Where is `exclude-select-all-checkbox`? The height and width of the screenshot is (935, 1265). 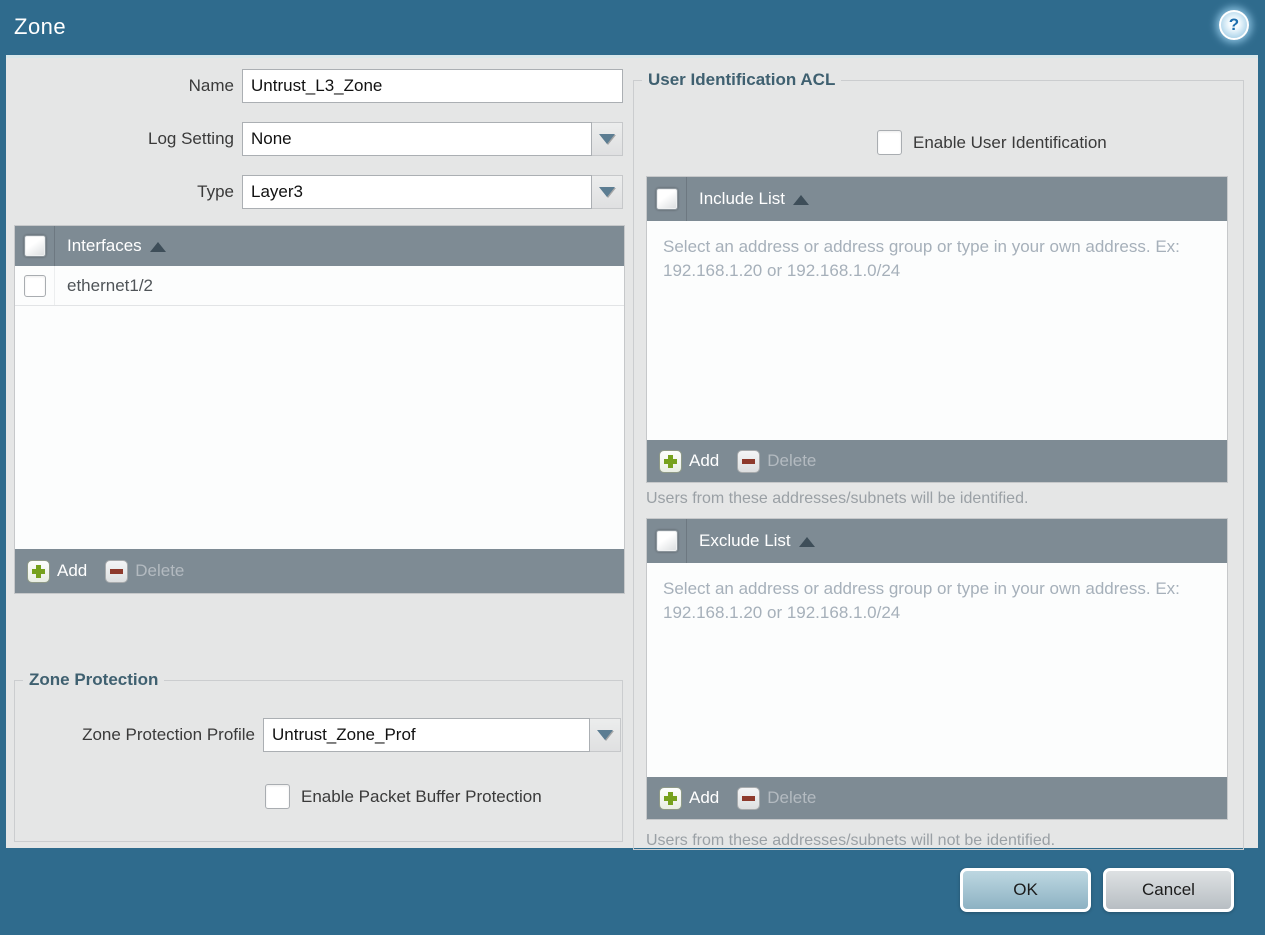 exclude-select-all-checkbox is located at coordinates (666, 541).